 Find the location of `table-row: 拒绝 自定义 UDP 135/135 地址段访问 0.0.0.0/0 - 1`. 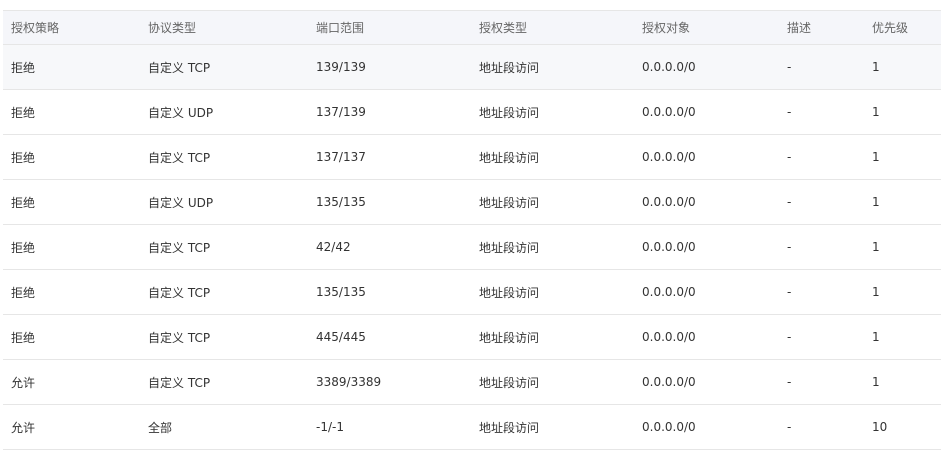

table-row: 拒绝 自定义 UDP 135/135 地址段访问 0.0.0.0/0 - 1 is located at coordinates (472, 202).